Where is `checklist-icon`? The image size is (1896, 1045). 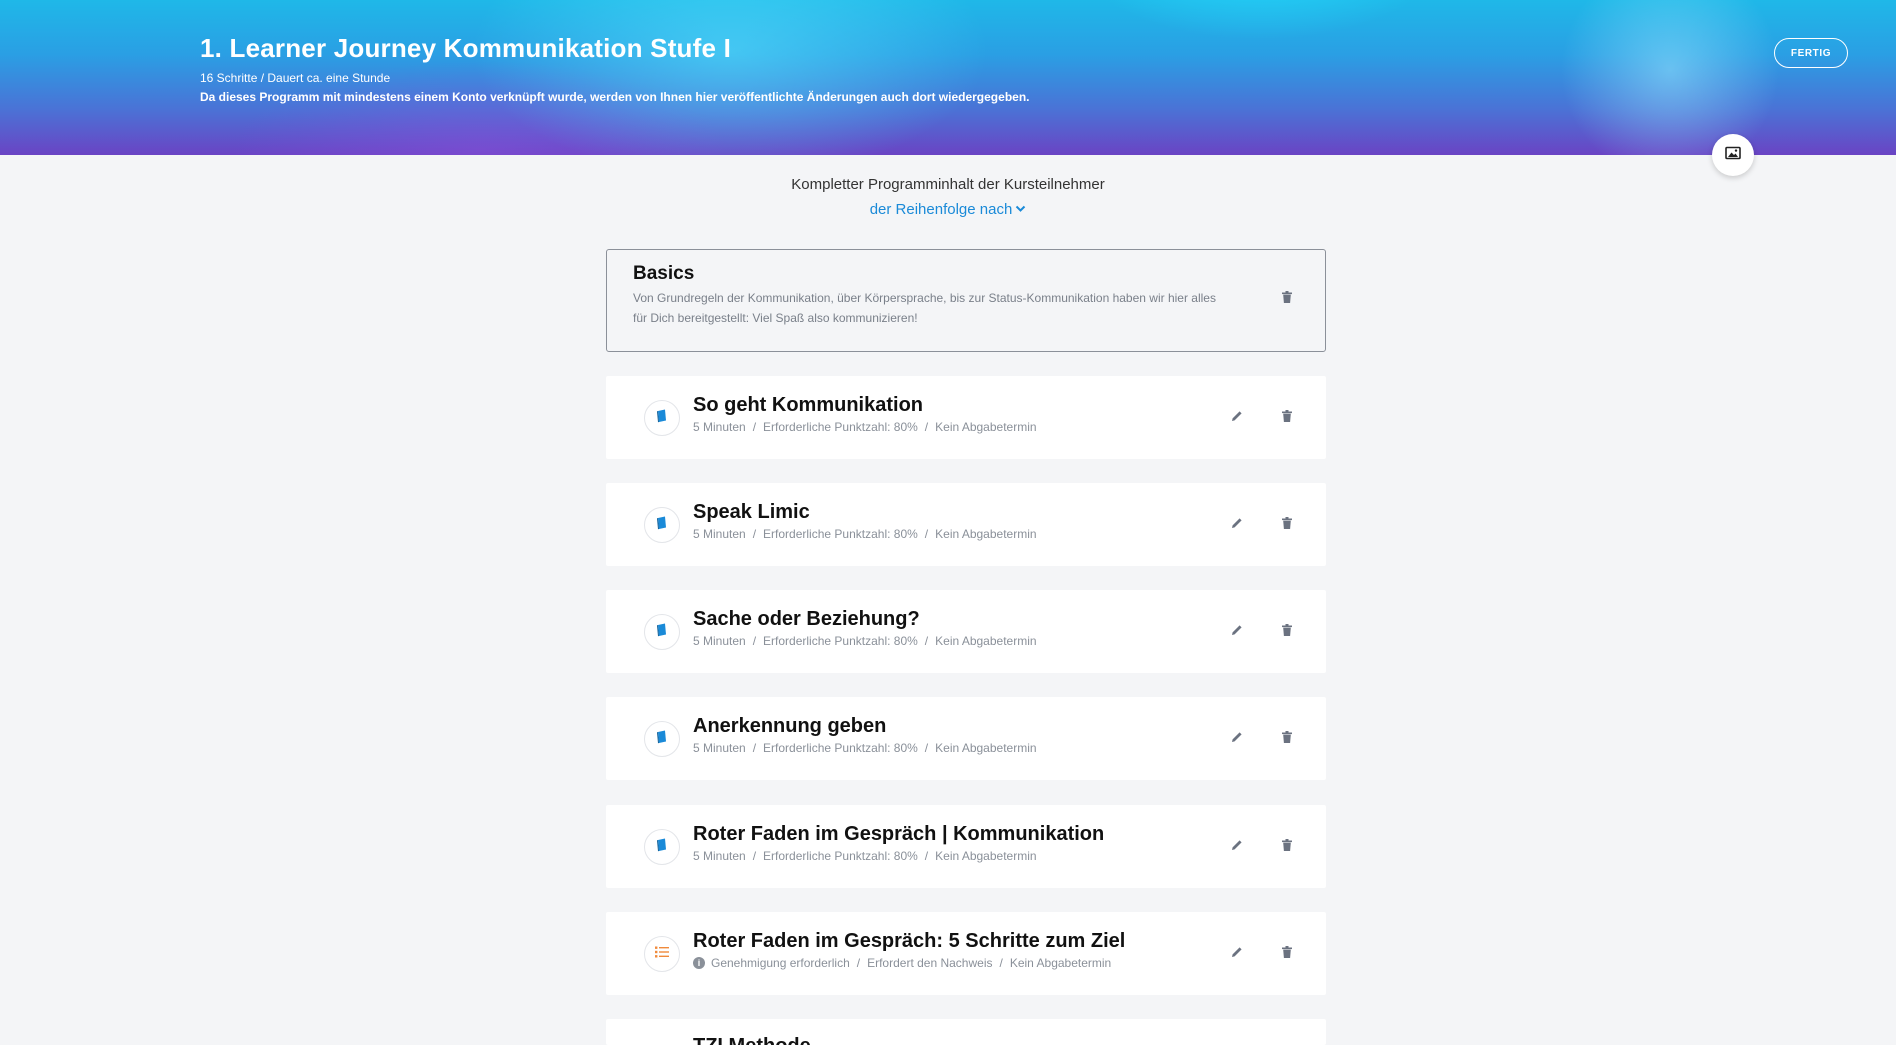 checklist-icon is located at coordinates (662, 954).